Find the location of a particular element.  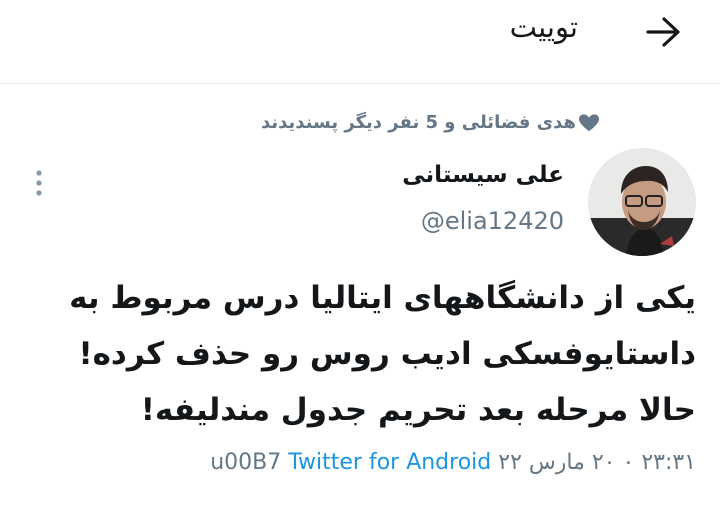

page-title: توییت is located at coordinates (543, 27).